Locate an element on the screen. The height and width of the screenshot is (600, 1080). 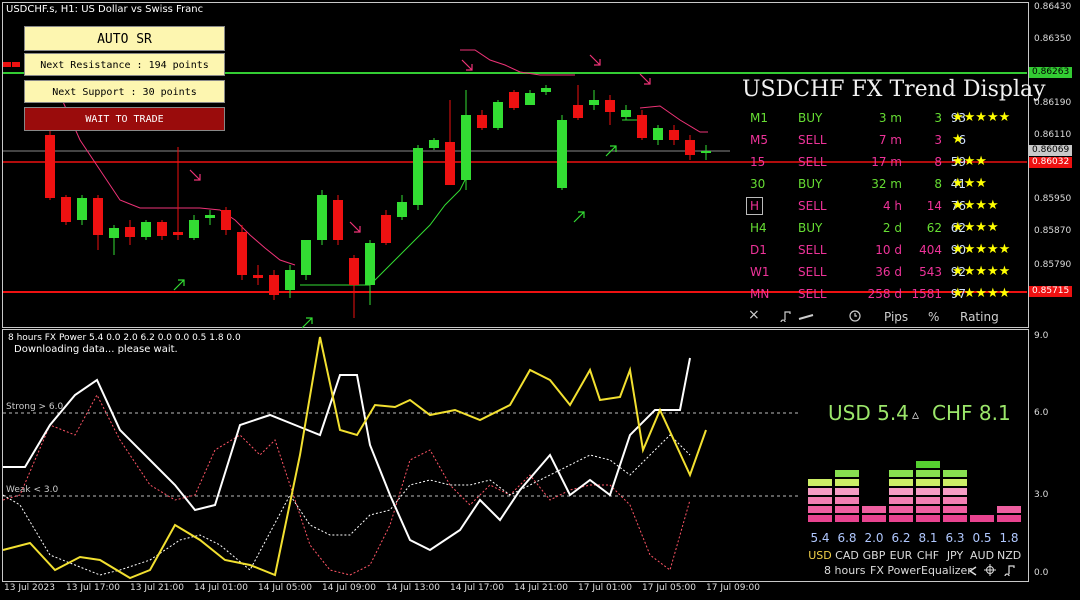
strength-equalizer is located at coordinates (914, 491).